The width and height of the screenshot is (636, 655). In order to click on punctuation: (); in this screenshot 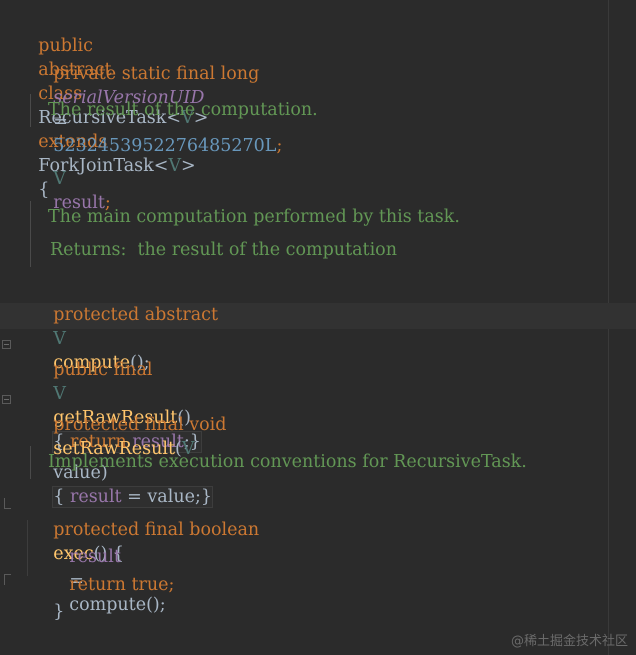, I will do `click(156, 605)`.